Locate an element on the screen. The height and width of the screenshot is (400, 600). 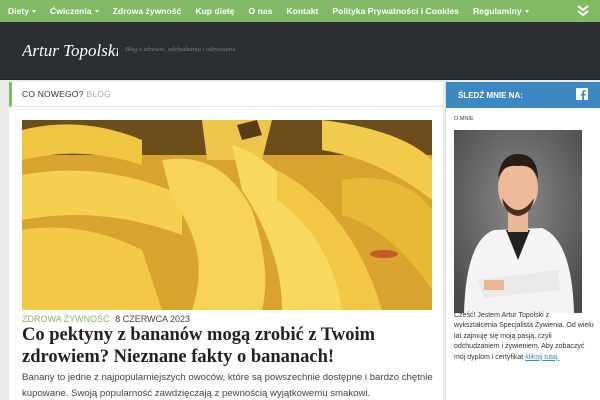
nav-item-regulaminy: Regulaminy is located at coordinates (501, 11).